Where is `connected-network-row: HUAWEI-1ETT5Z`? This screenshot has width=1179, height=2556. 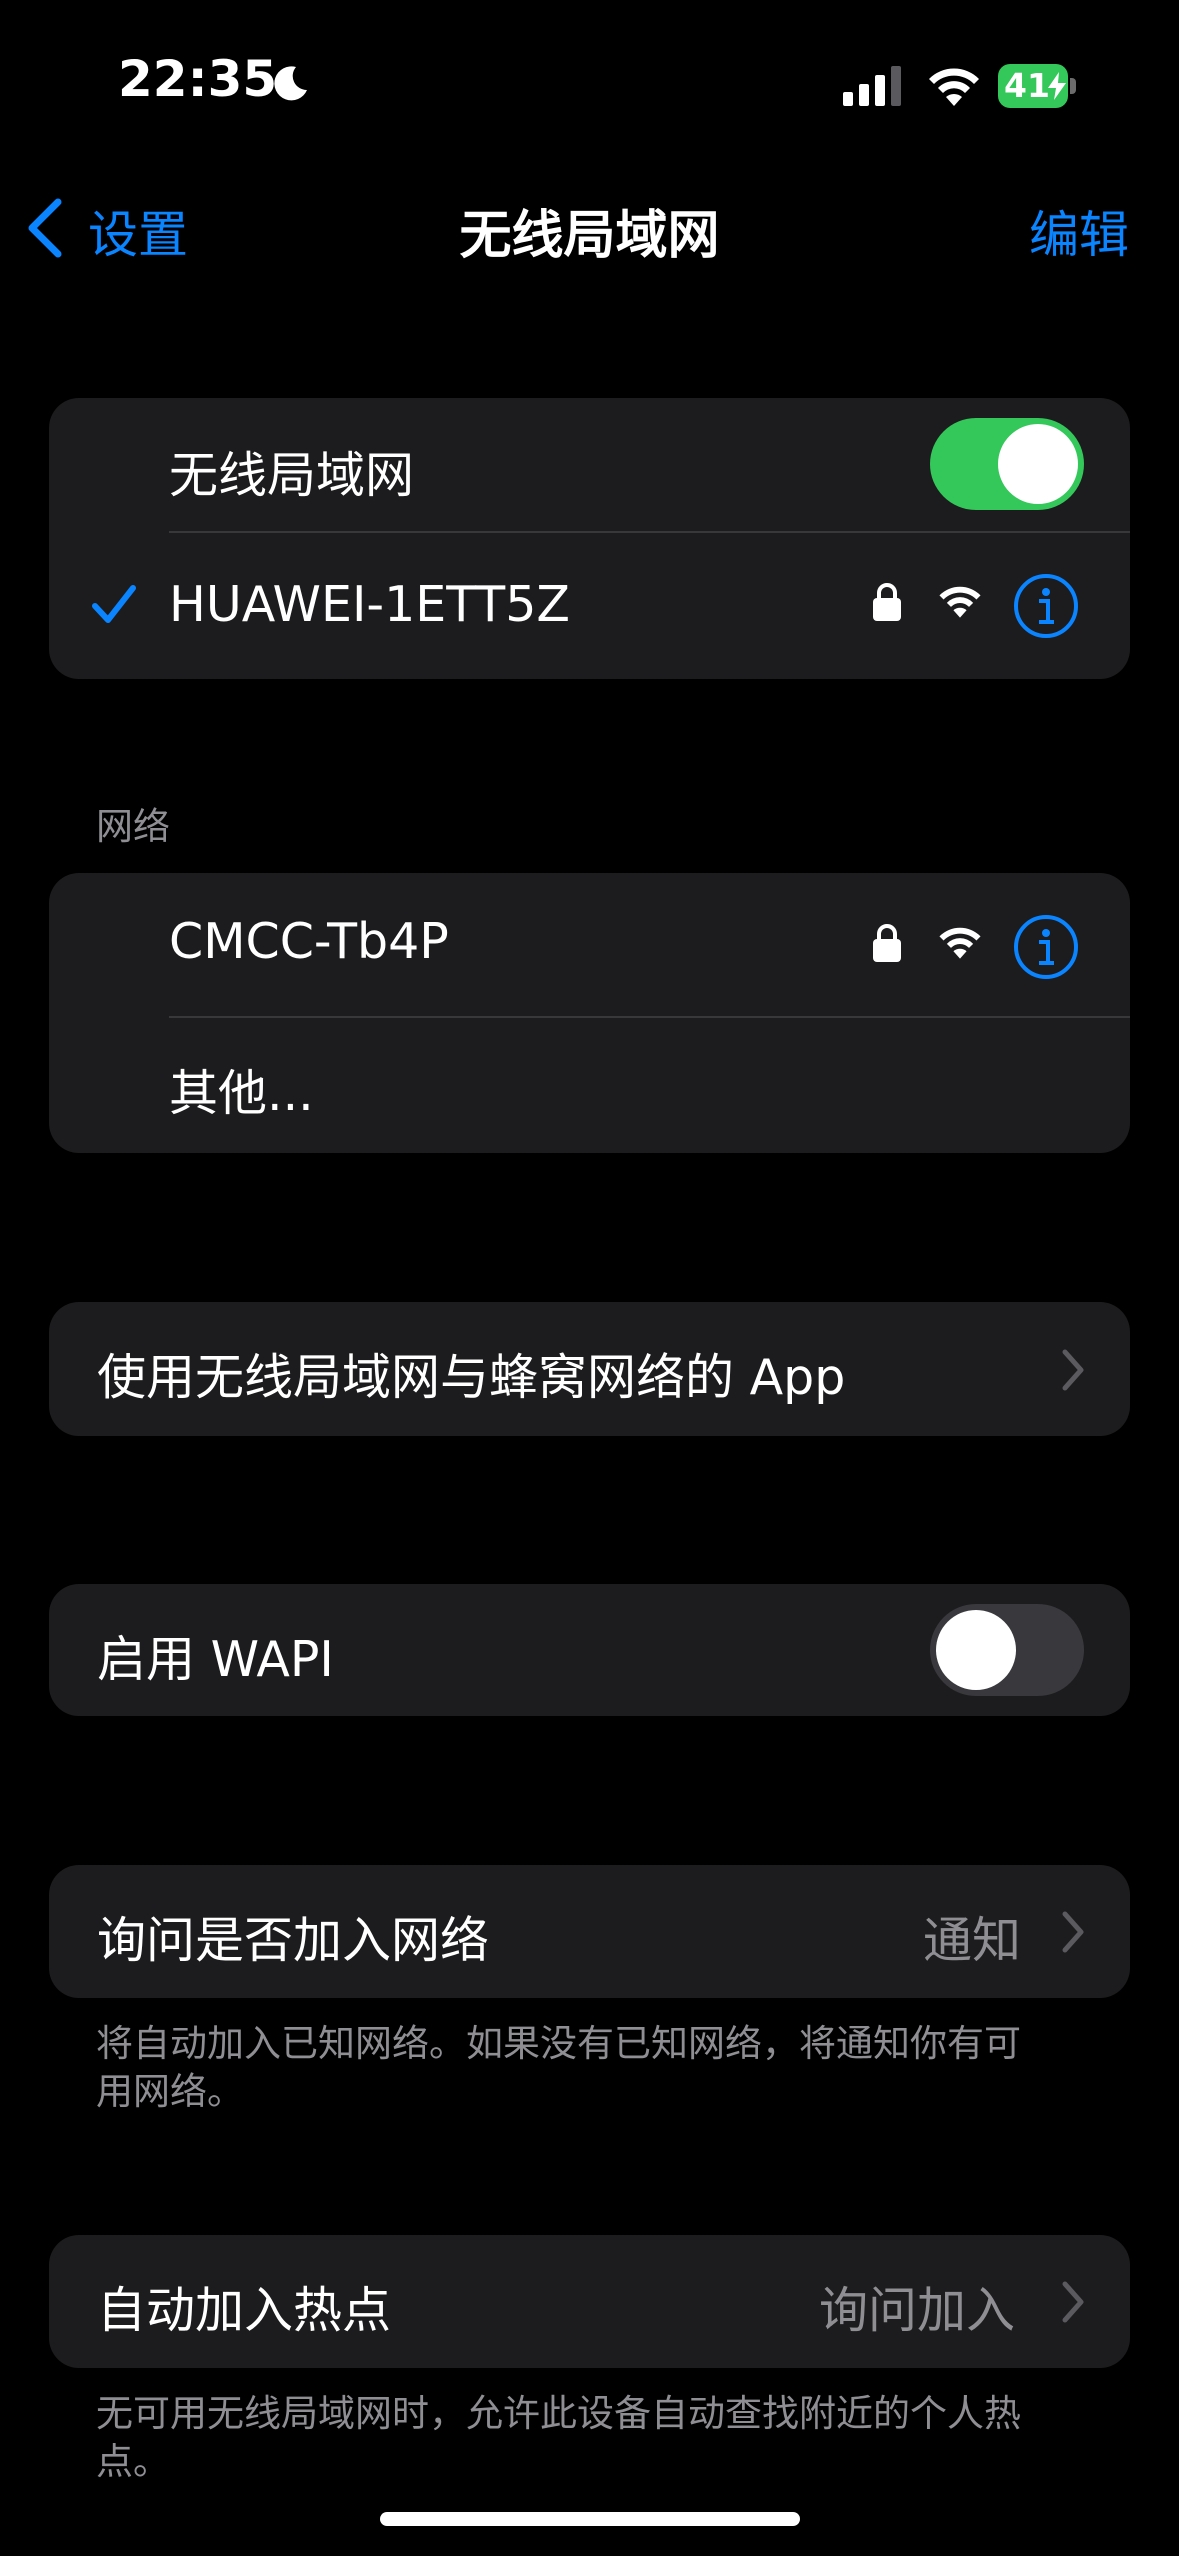
connected-network-row: HUAWEI-1ETT5Z is located at coordinates (589, 608).